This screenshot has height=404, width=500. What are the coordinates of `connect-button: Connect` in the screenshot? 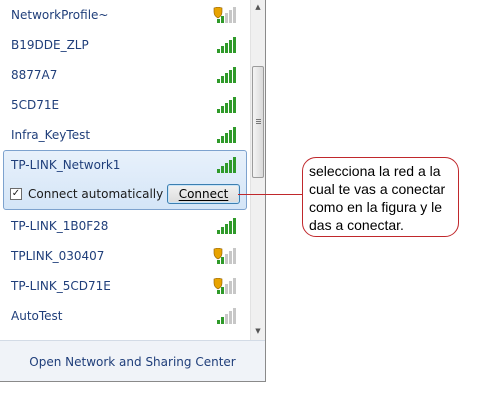 It's located at (203, 194).